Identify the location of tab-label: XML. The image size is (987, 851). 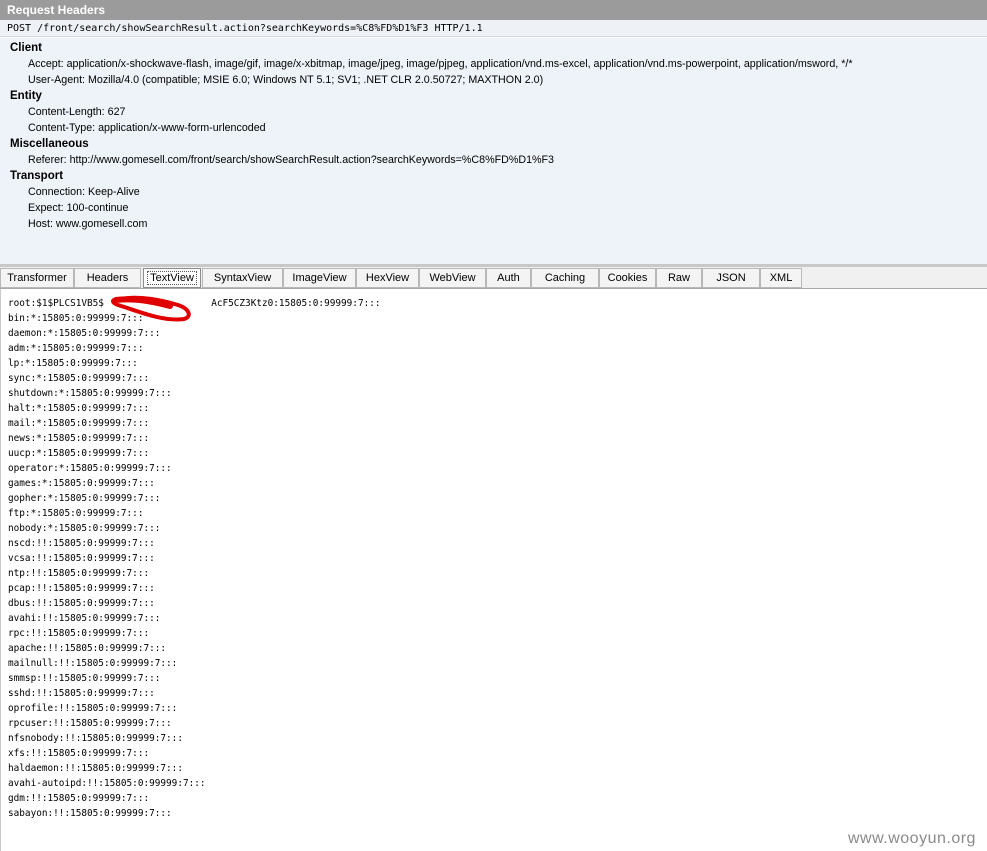
(781, 278).